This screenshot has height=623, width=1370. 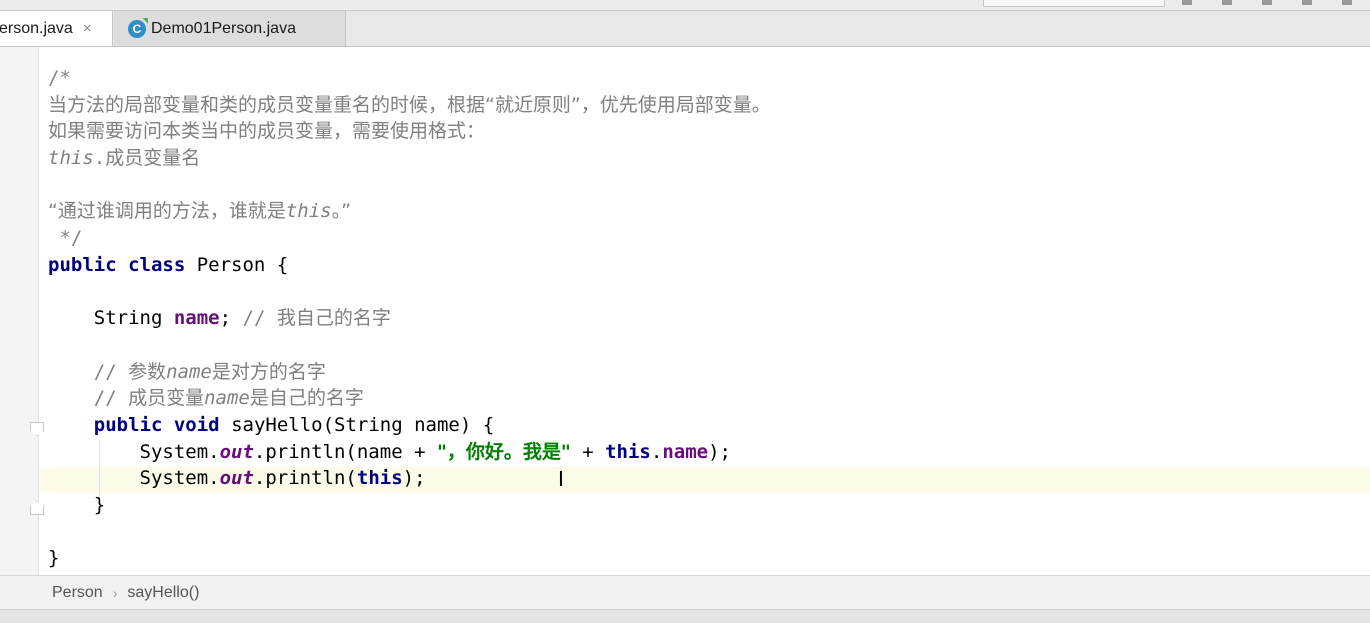 What do you see at coordinates (1074, 3) in the screenshot?
I see `toolbar-search-field` at bounding box center [1074, 3].